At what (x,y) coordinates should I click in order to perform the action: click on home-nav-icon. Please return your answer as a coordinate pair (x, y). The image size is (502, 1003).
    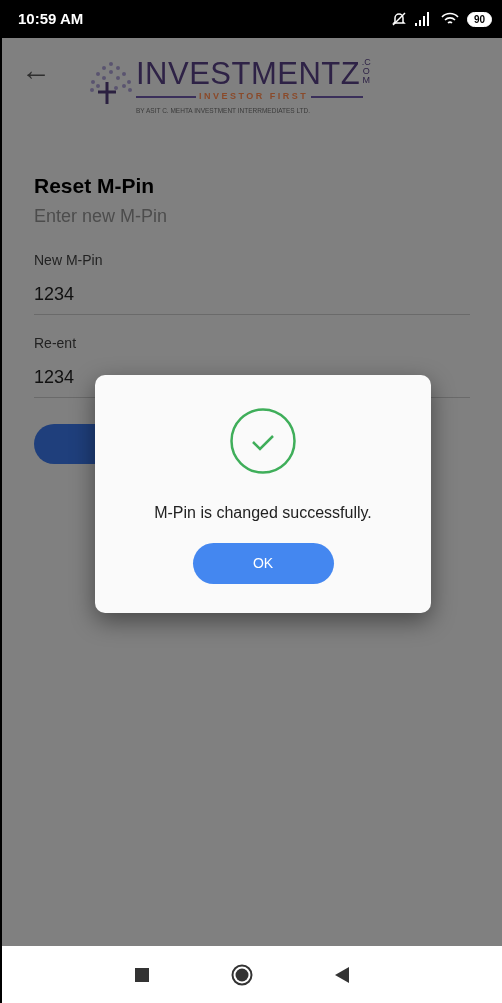
    Looking at the image, I should click on (242, 974).